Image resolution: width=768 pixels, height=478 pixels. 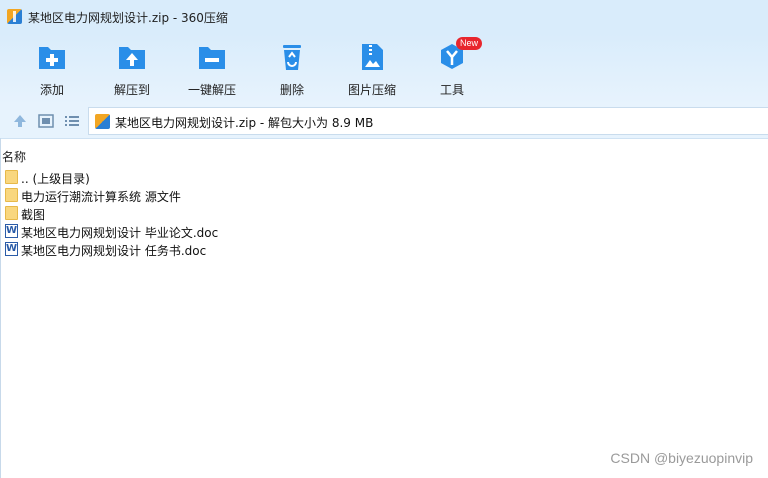 I want to click on image-compress-button: 图片压缩, so click(x=372, y=69).